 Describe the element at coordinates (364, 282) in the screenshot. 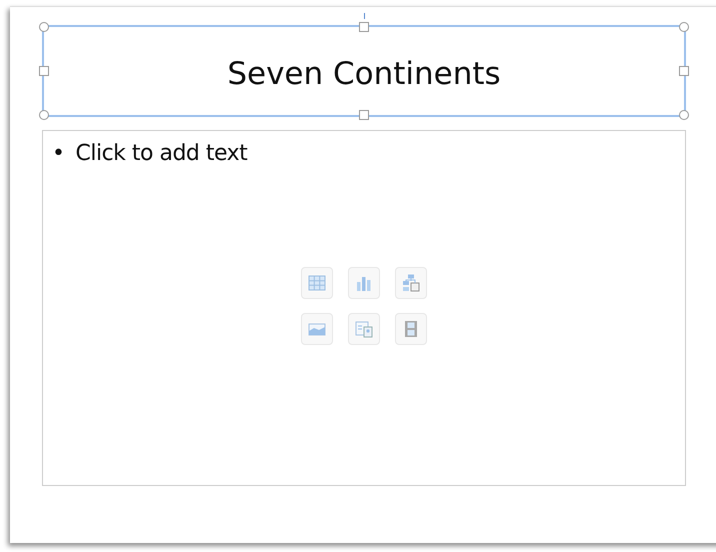

I see `insert-chart-button` at that location.